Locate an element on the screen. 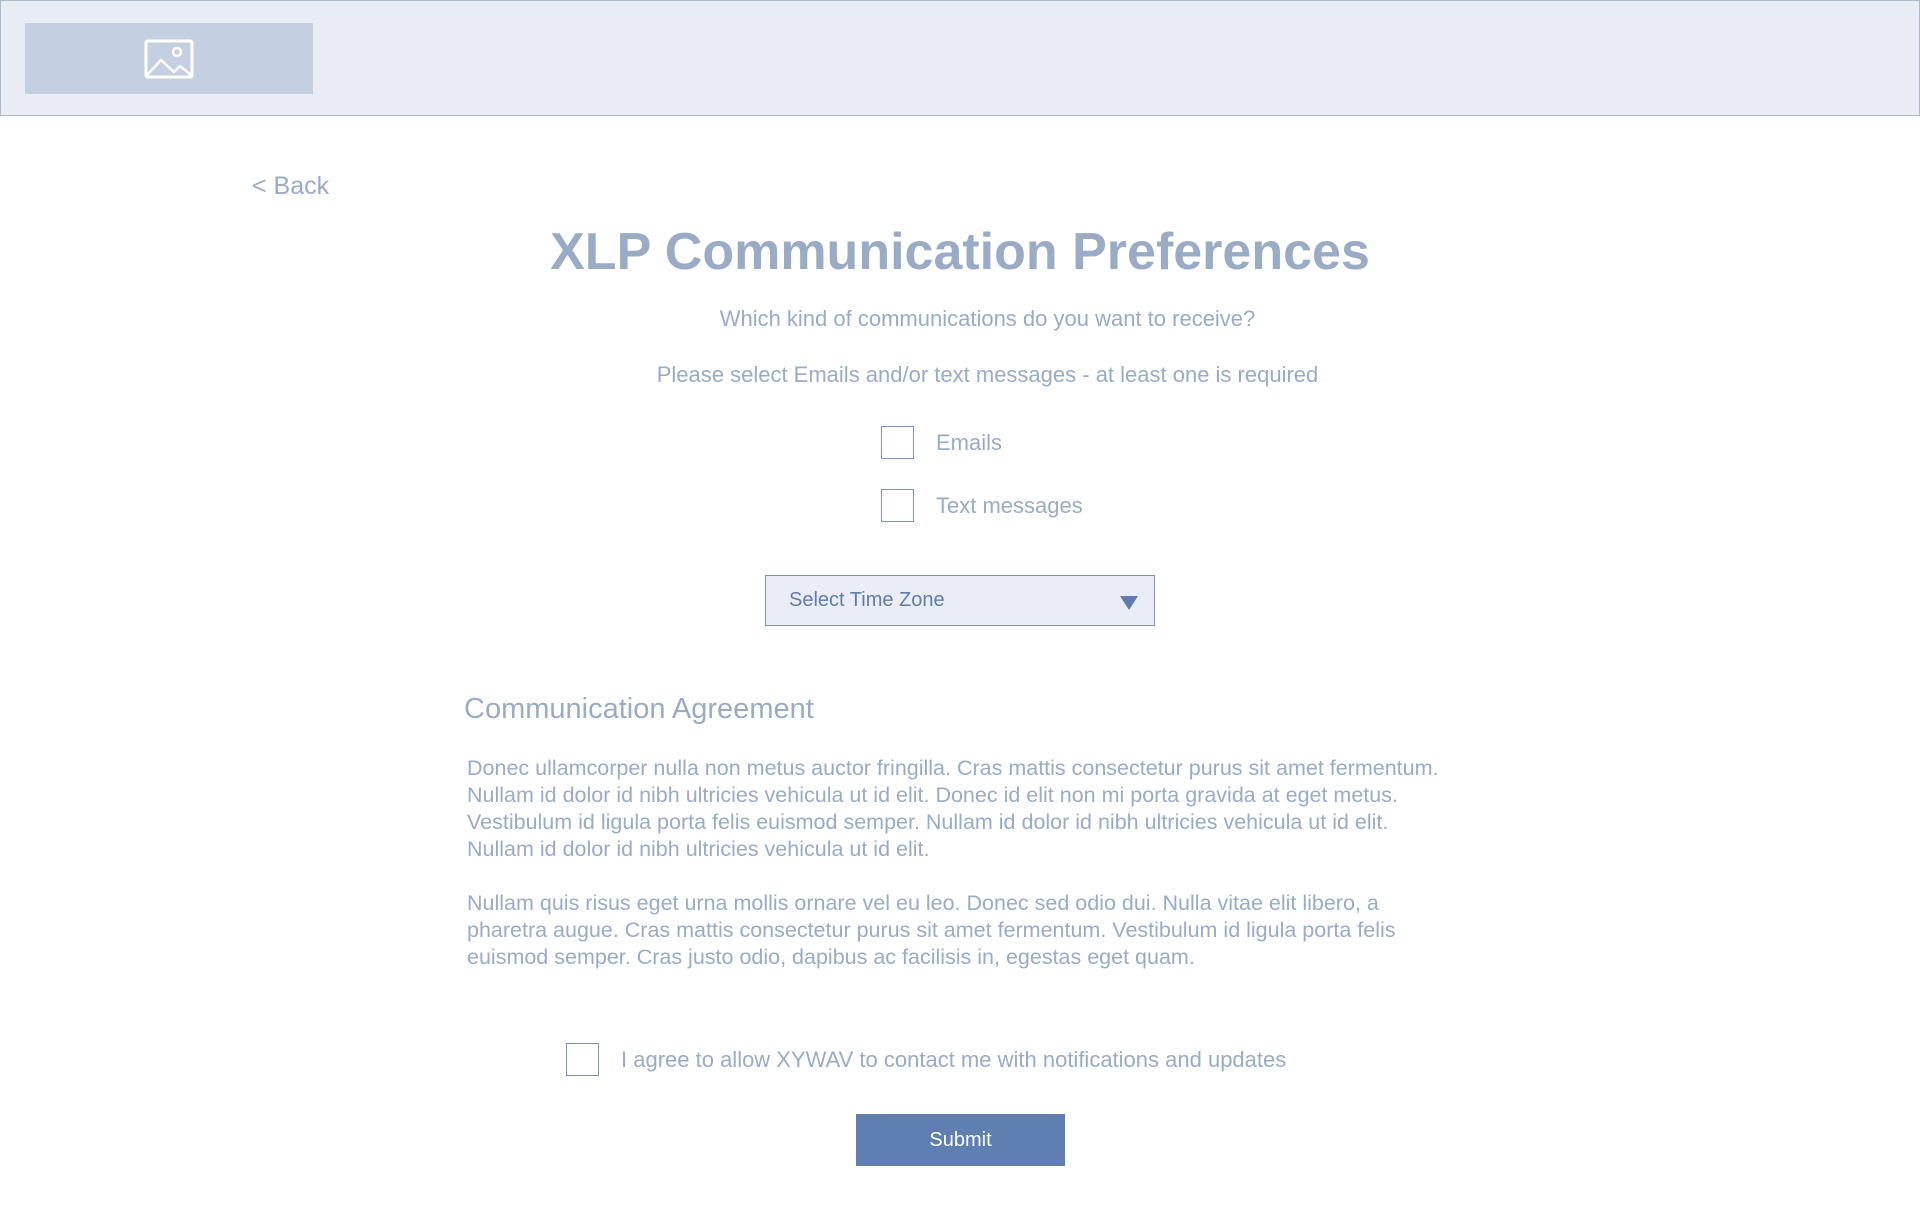  text-messages-label: Text messages is located at coordinates (1009, 505).